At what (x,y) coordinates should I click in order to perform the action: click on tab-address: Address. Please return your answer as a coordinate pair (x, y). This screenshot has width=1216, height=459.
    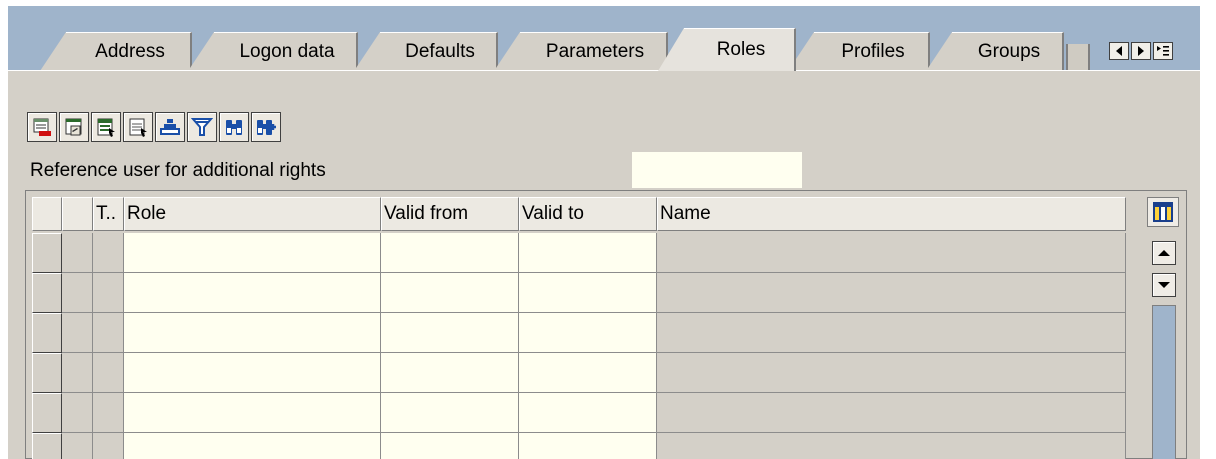
    Looking at the image, I should click on (116, 51).